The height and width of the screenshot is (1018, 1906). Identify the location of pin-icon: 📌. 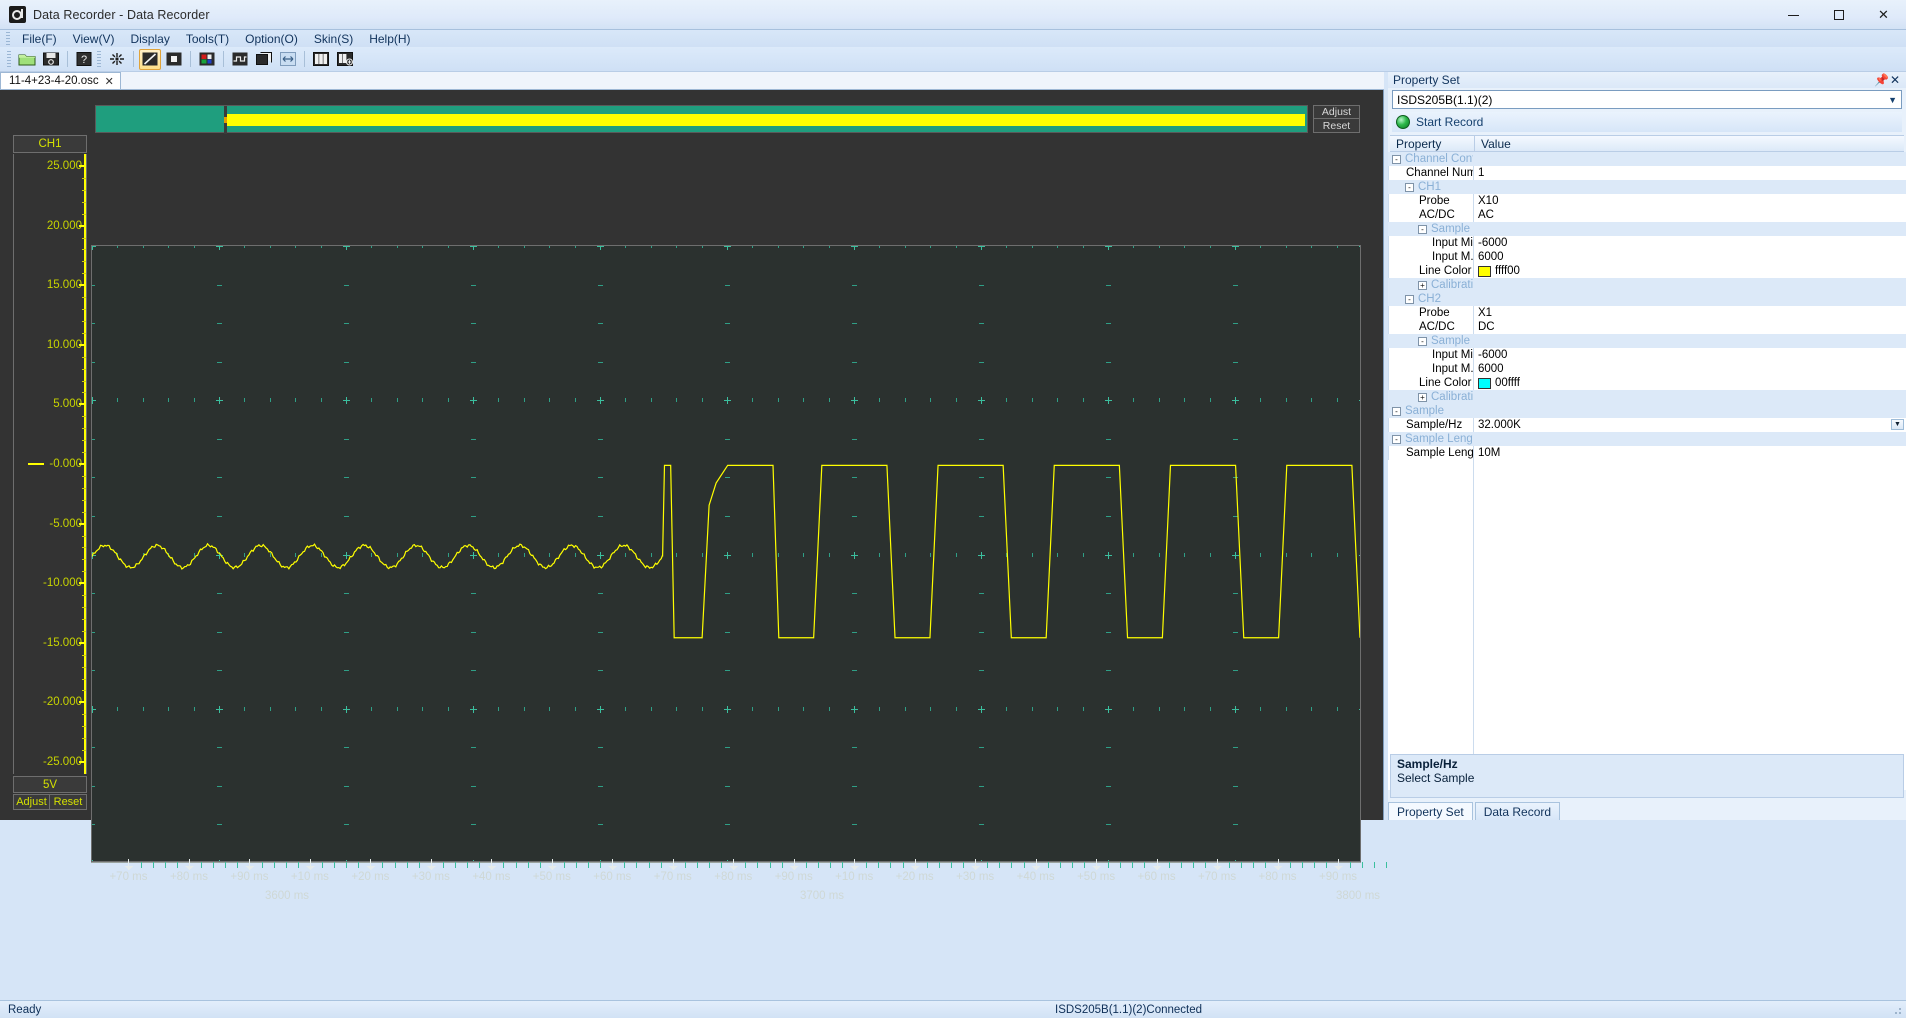
(1881, 80).